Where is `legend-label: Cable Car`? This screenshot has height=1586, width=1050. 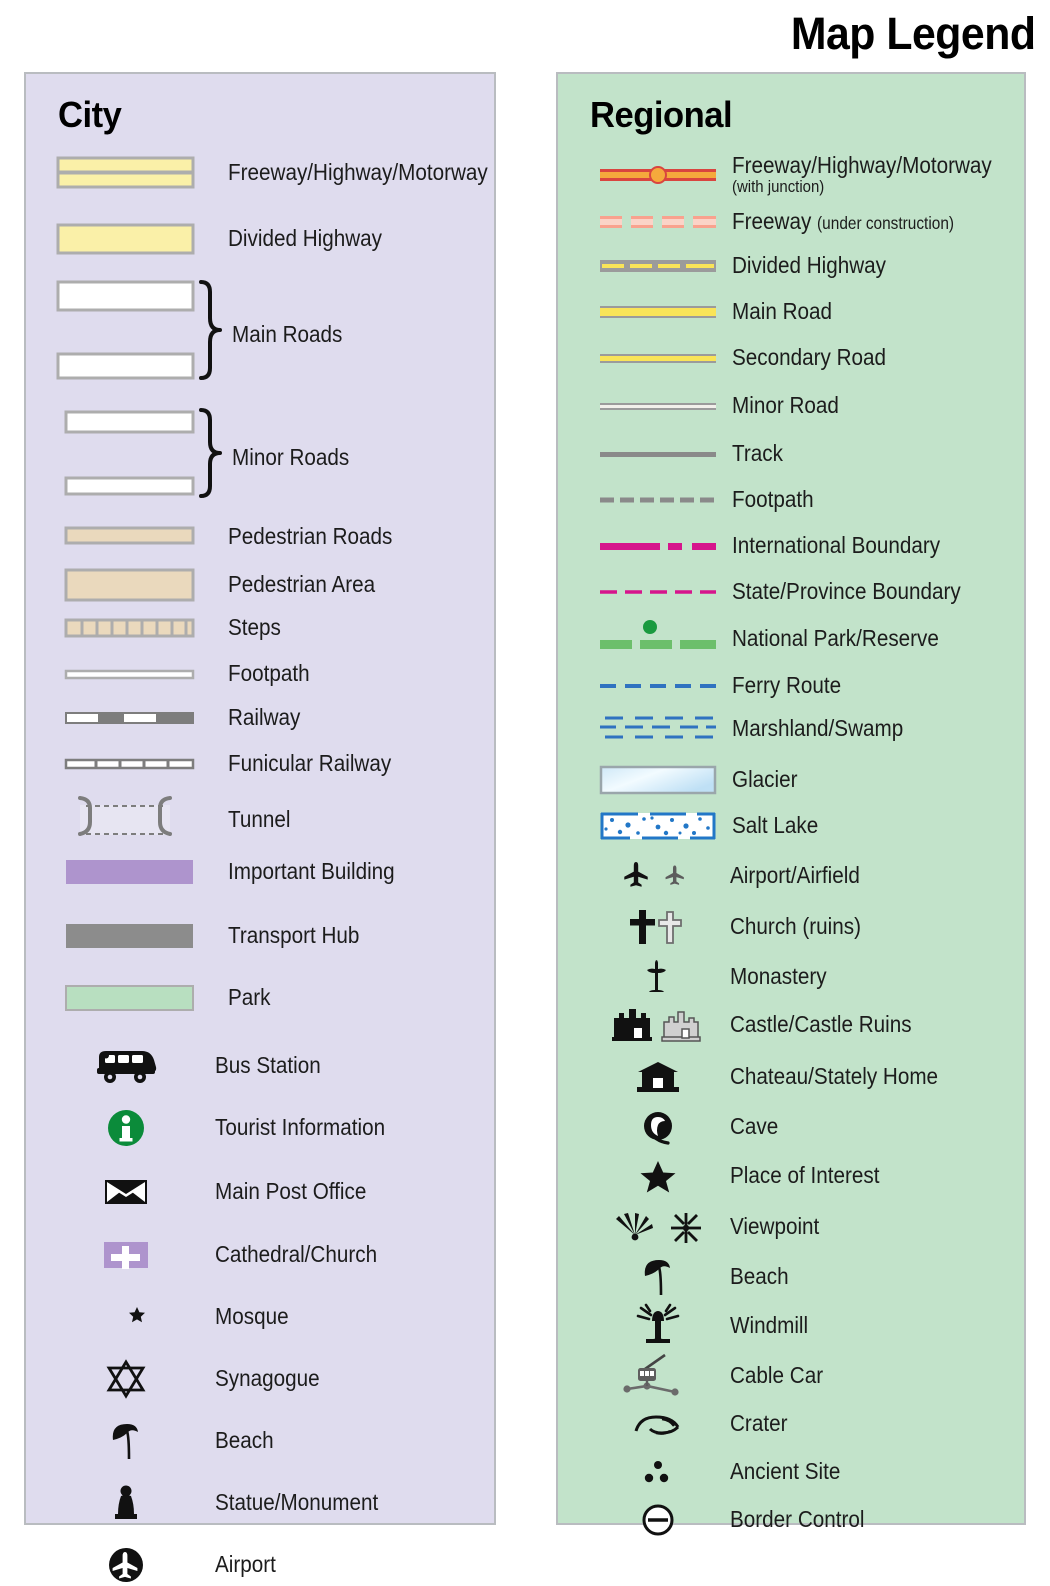
legend-label: Cable Car is located at coordinates (777, 1375).